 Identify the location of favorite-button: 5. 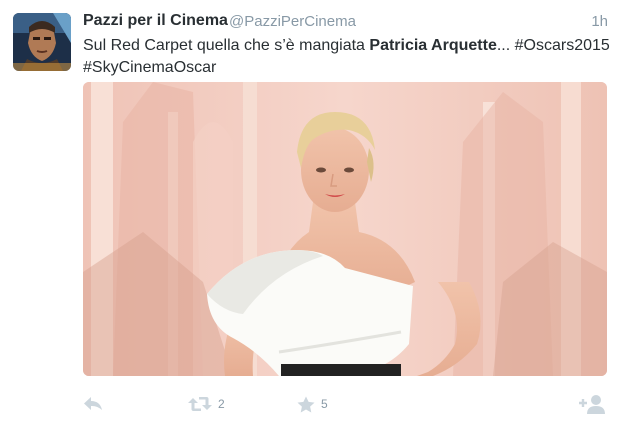
(312, 404).